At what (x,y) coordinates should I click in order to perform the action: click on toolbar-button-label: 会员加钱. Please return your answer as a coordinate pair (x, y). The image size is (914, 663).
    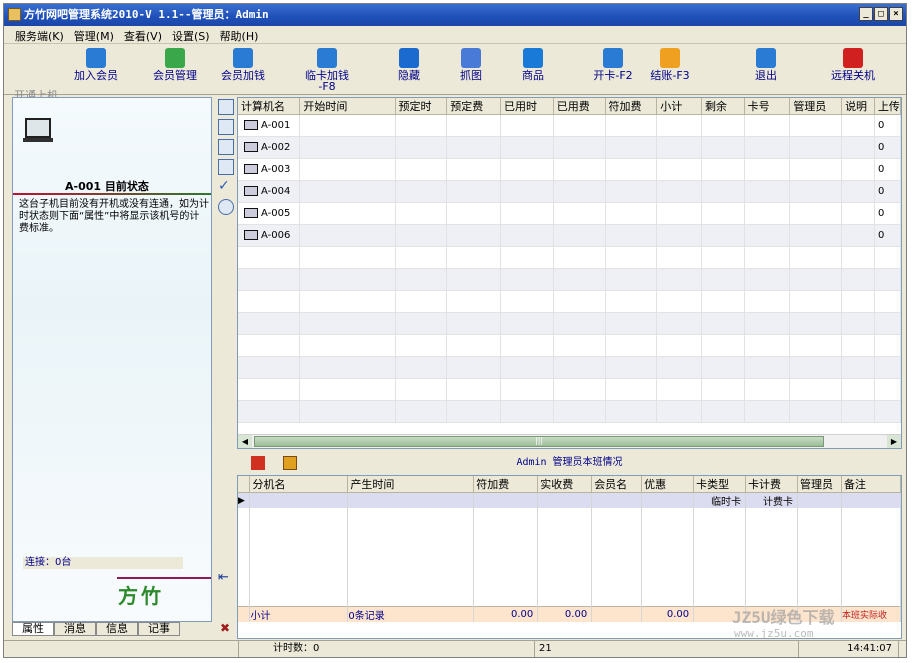
    Looking at the image, I should click on (243, 75).